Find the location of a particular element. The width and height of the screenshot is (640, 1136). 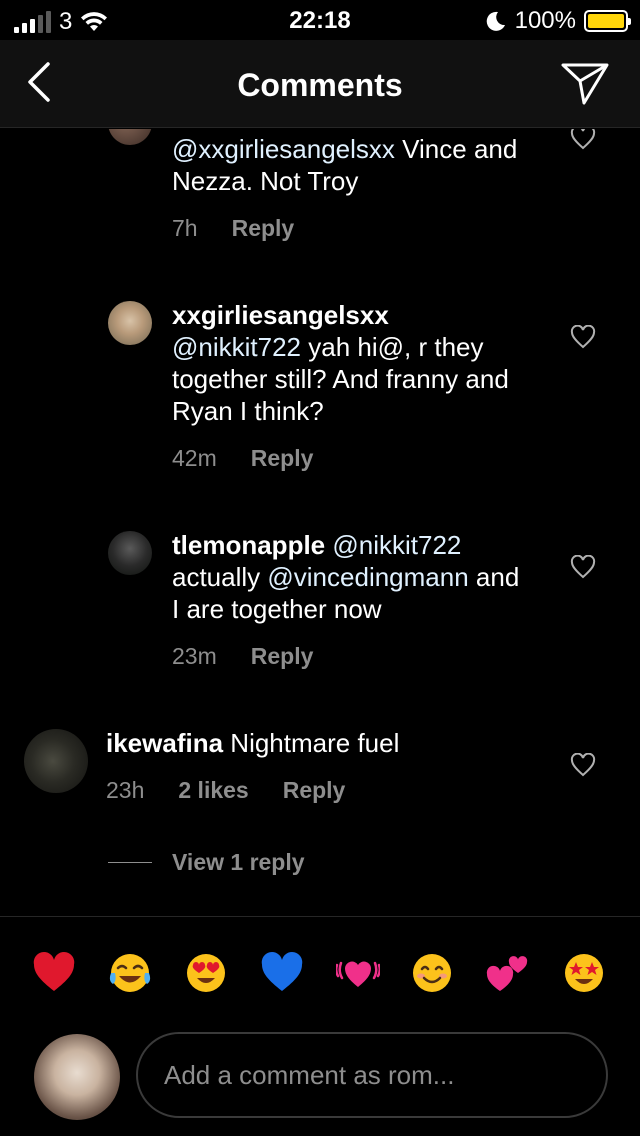

tears-of-joy-emoji is located at coordinates (130, 973).